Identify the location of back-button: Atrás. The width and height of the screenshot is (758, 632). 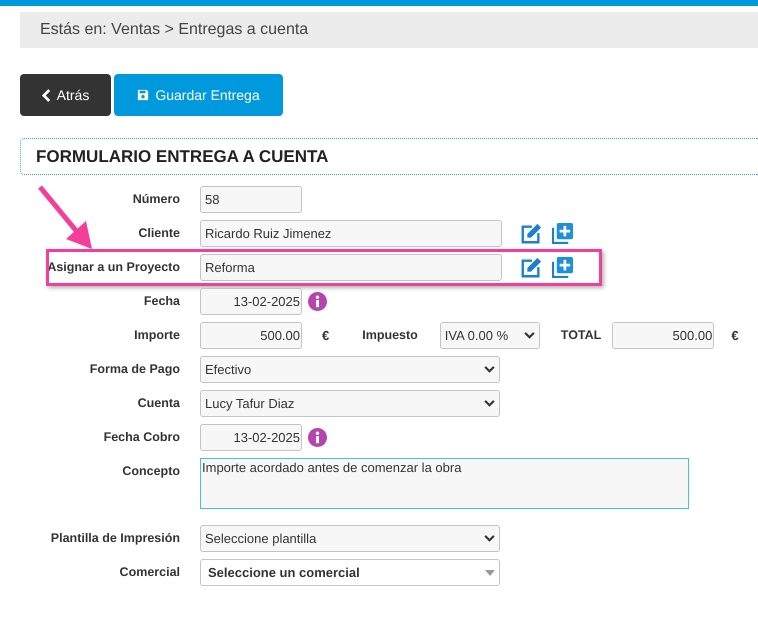
(65, 95).